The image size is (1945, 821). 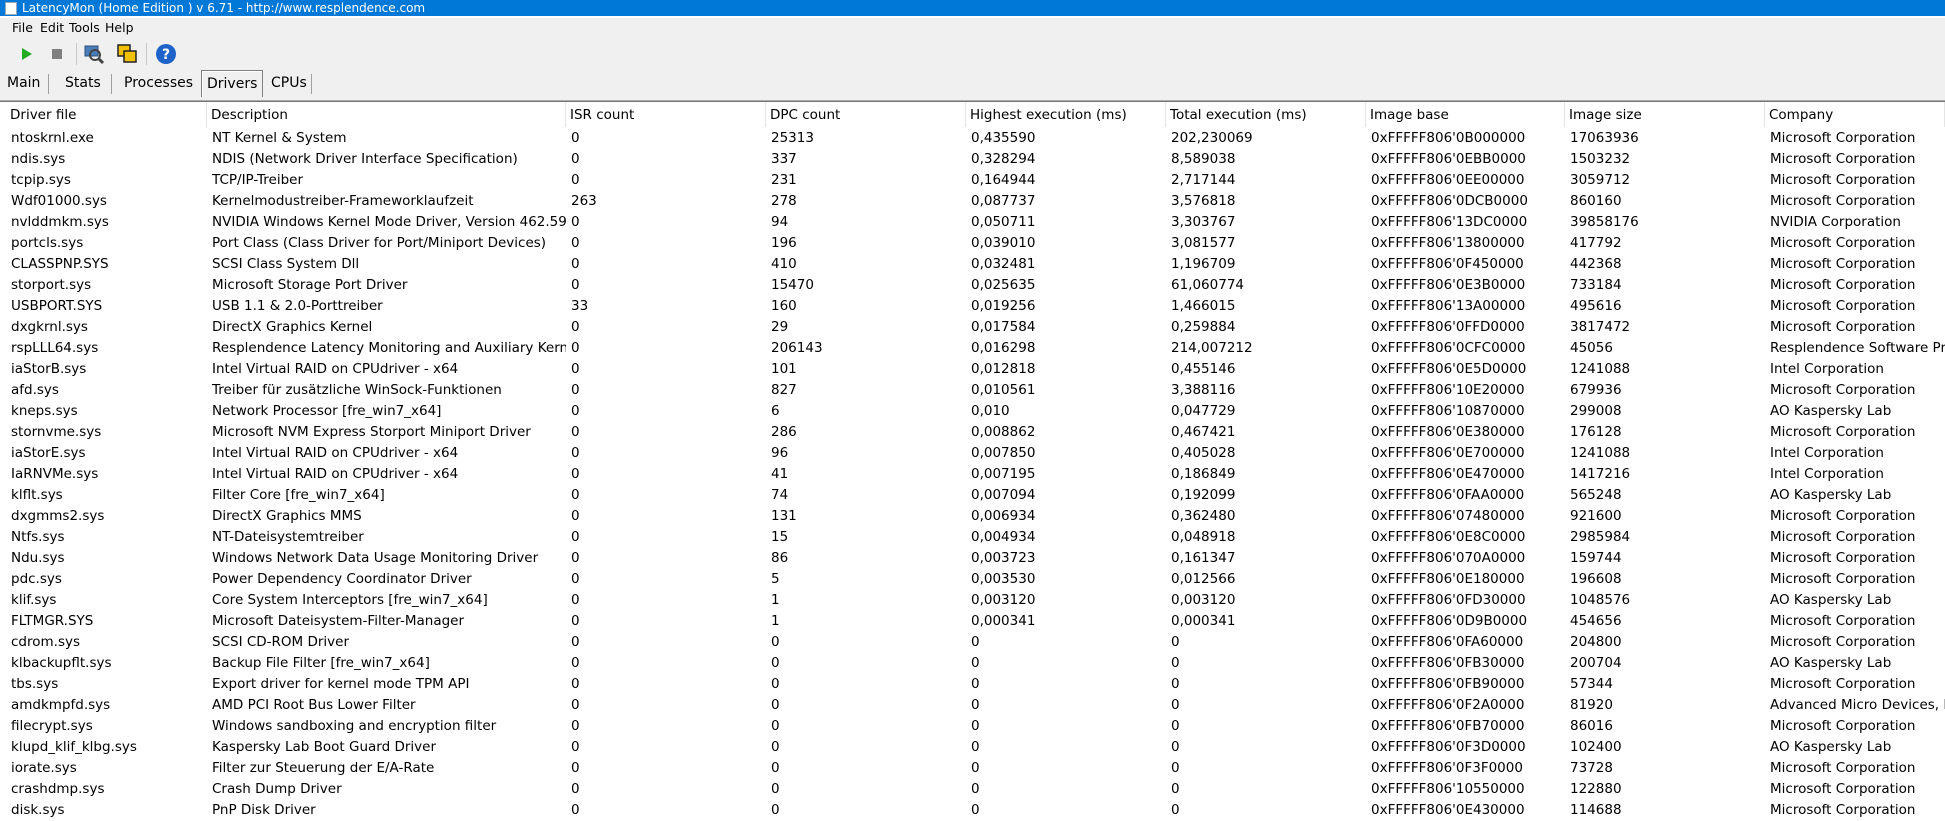 What do you see at coordinates (1266, 114) in the screenshot?
I see `column-header-total-execution: Total execution (ms)` at bounding box center [1266, 114].